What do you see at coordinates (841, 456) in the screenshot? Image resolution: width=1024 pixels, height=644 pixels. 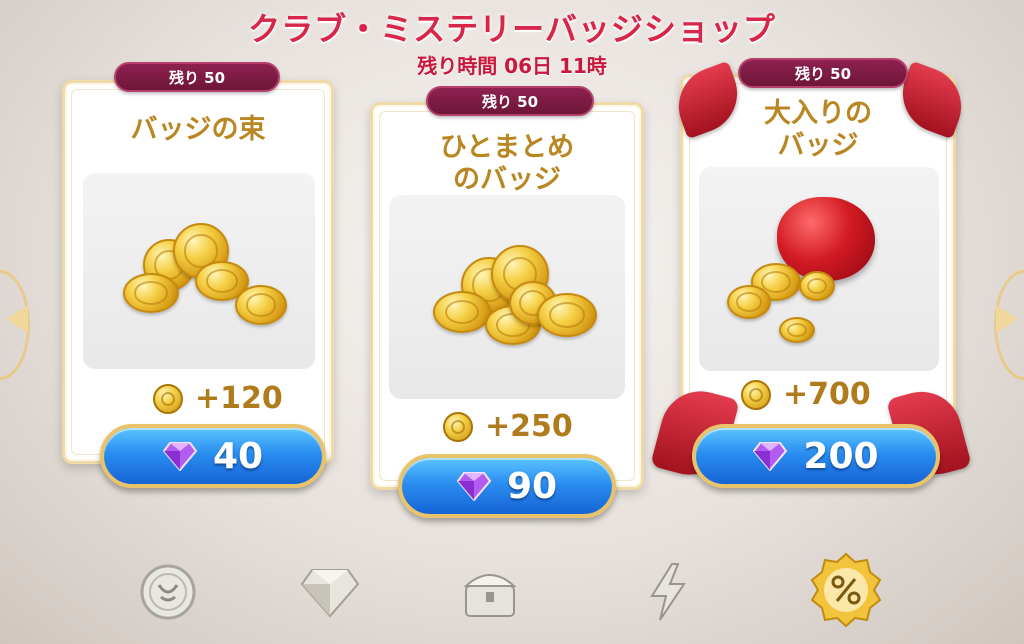 I see `price-amount: 200` at bounding box center [841, 456].